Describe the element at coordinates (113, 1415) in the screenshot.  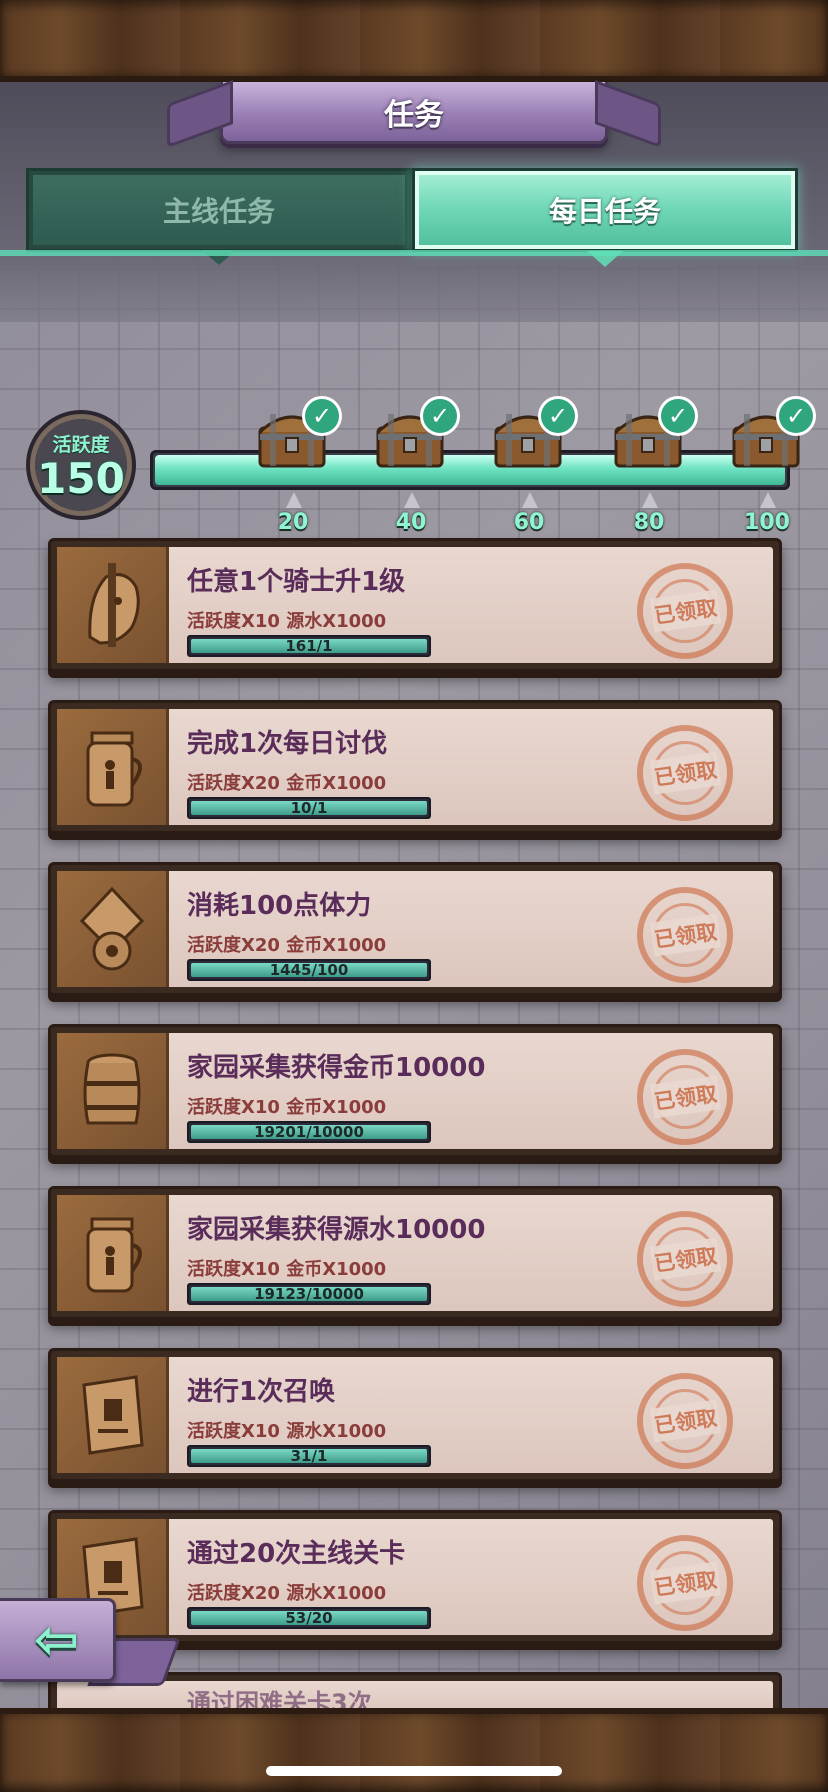
I see `summon-scroll-icon` at that location.